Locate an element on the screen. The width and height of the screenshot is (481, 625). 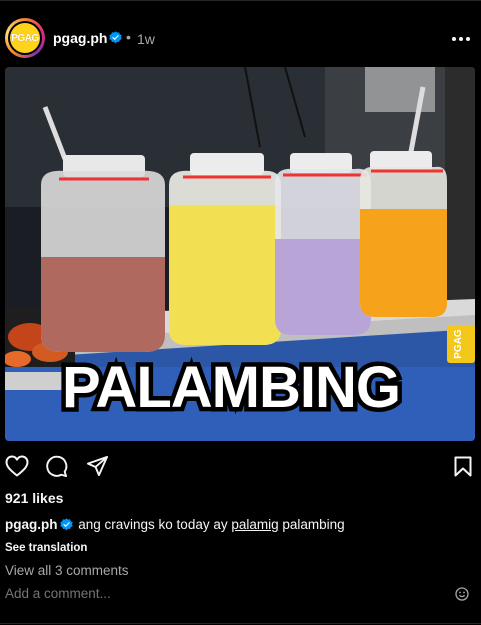
share-icon is located at coordinates (97, 466).